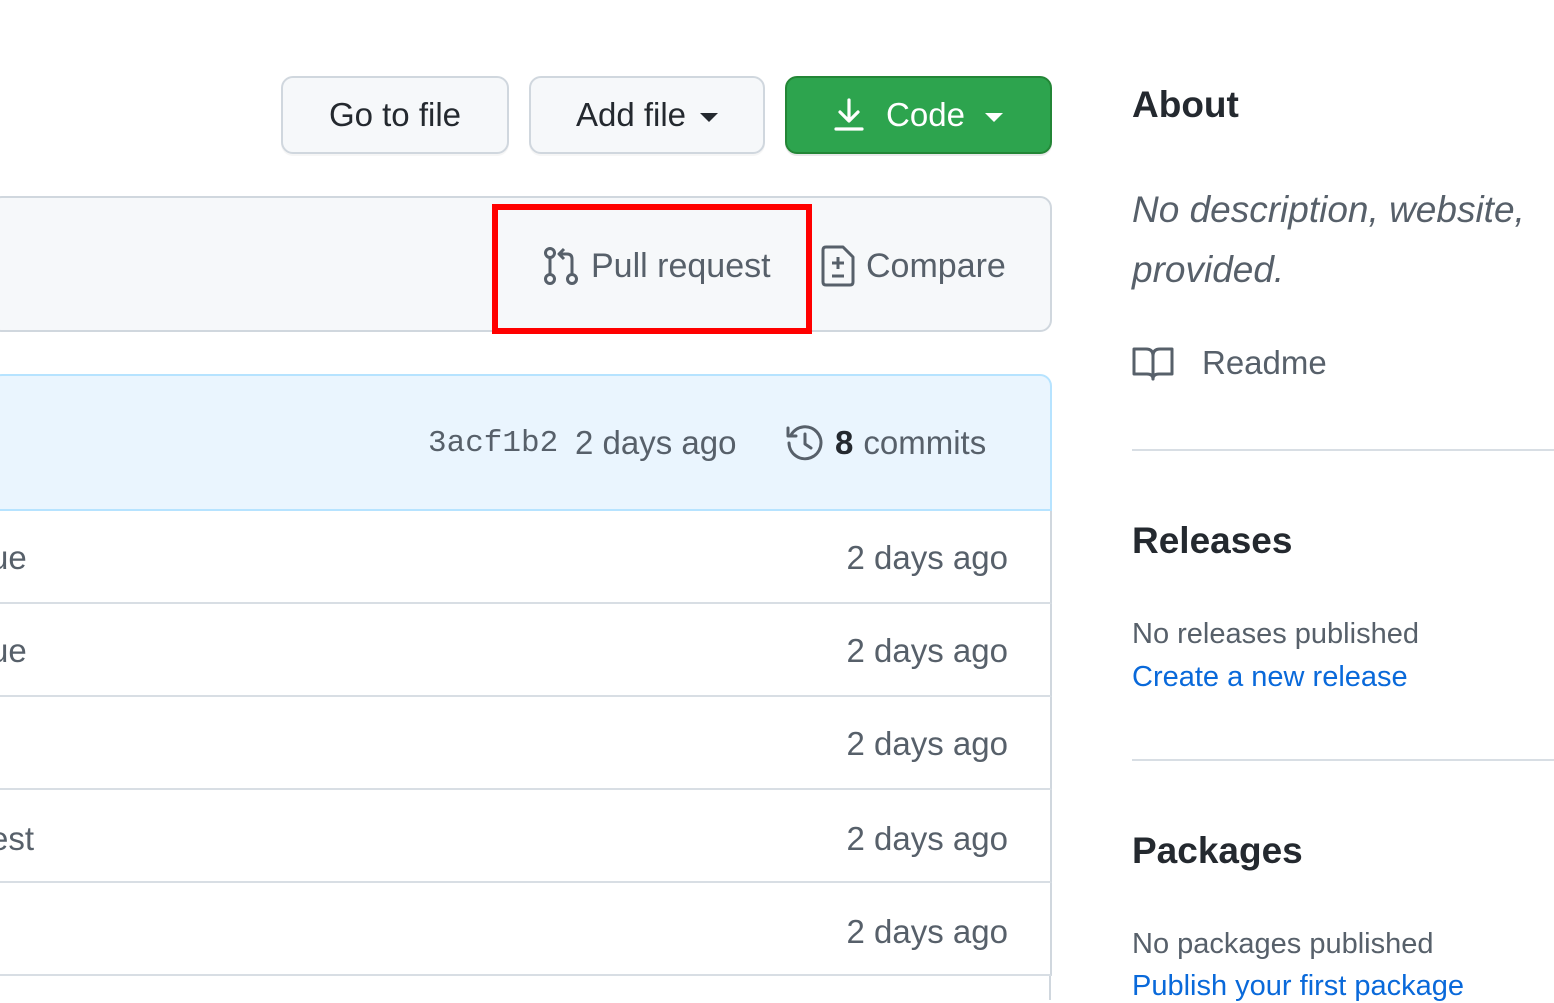 This screenshot has width=1554, height=1003. Describe the element at coordinates (652, 269) in the screenshot. I see `highlight-annotation` at that location.